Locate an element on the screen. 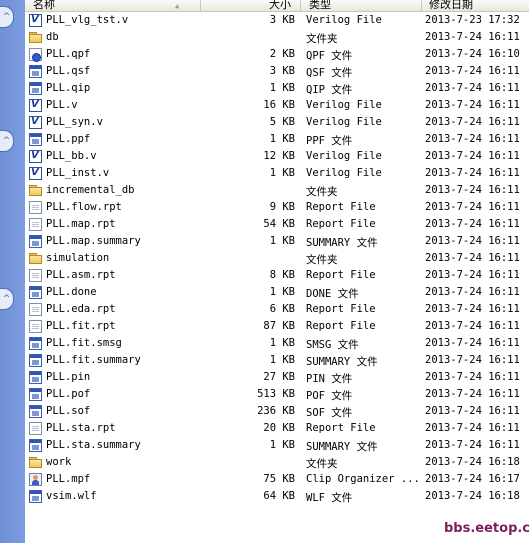 The width and height of the screenshot is (529, 543). file-name: PLL.asm.rpt is located at coordinates (81, 275).